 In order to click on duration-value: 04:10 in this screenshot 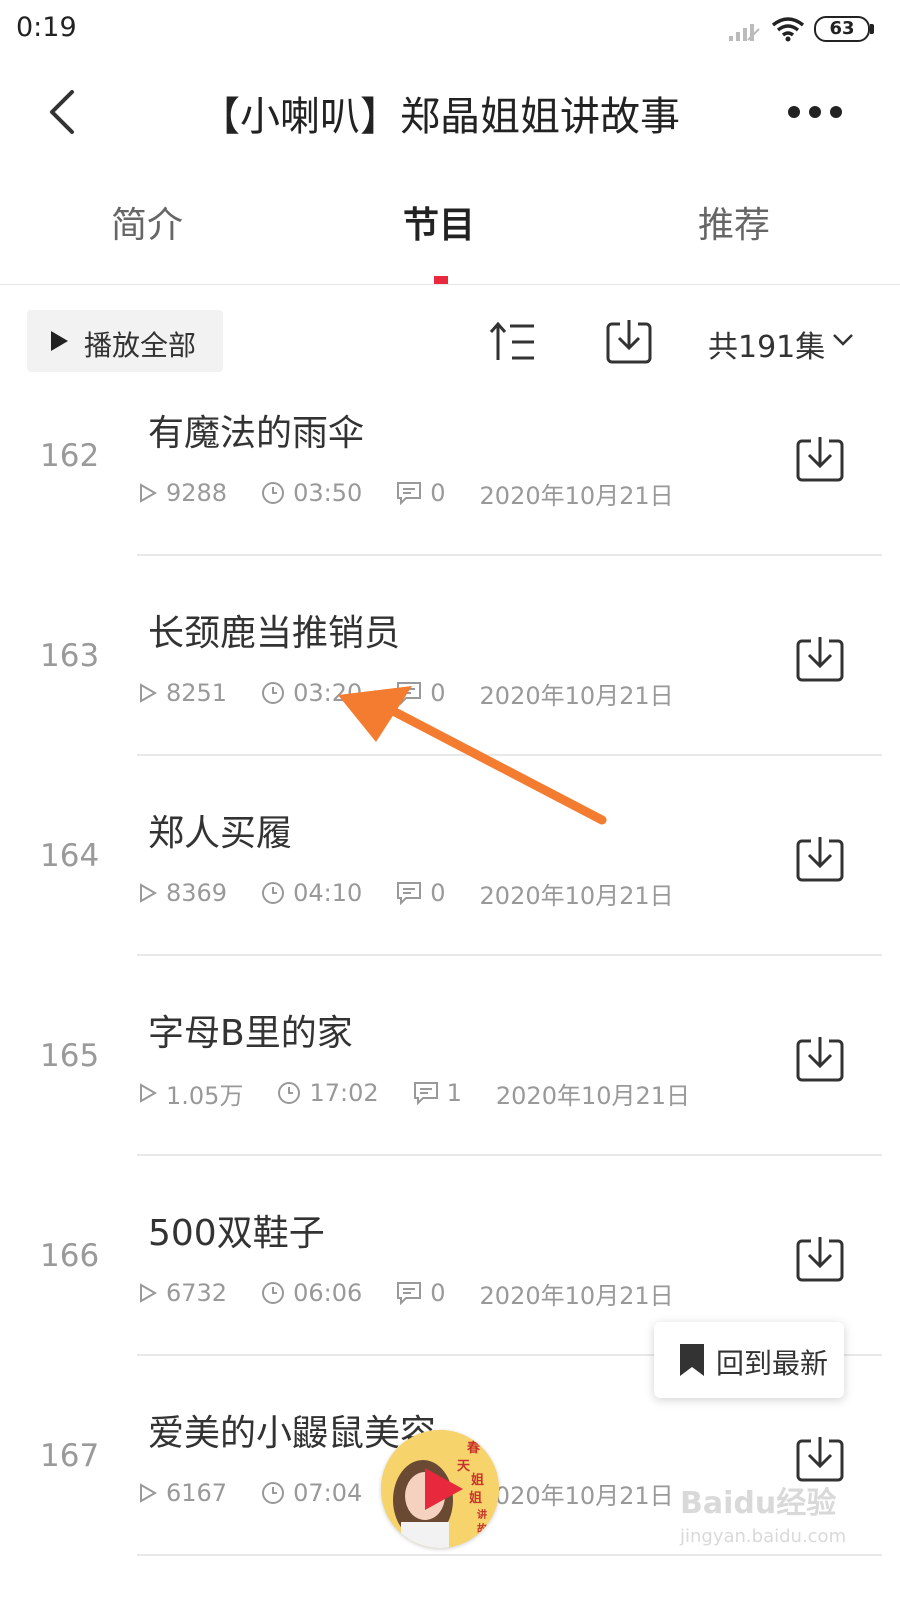, I will do `click(328, 893)`.